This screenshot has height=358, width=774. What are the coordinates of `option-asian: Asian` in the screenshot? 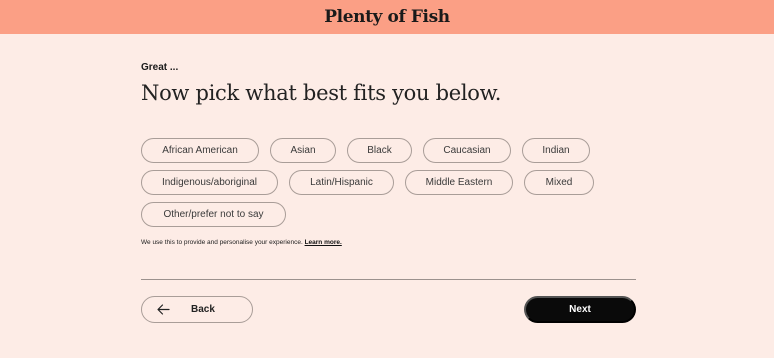 It's located at (303, 150).